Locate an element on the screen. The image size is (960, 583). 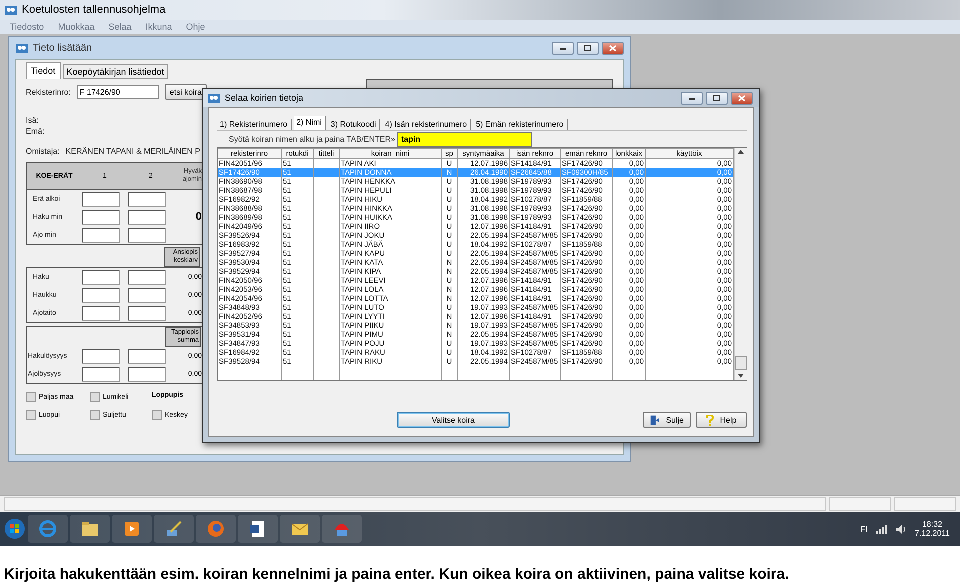
tab: 4) Isän rekisterinumero is located at coordinates (427, 124).